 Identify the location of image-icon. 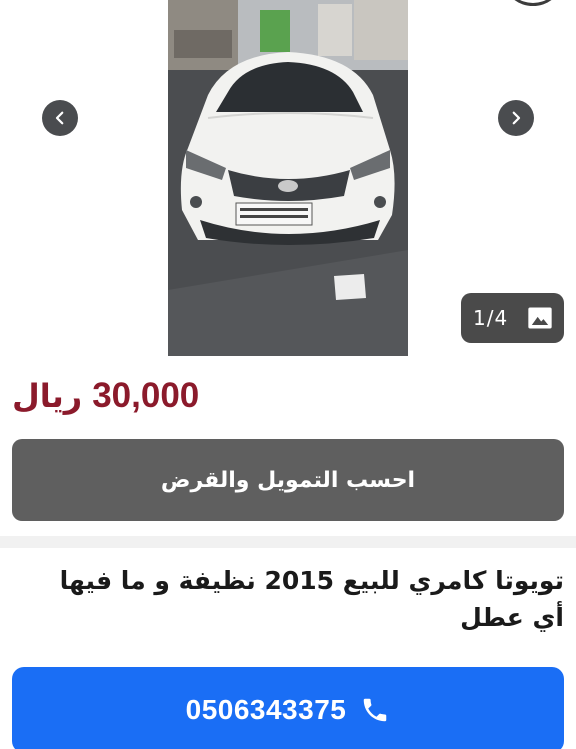
(540, 318).